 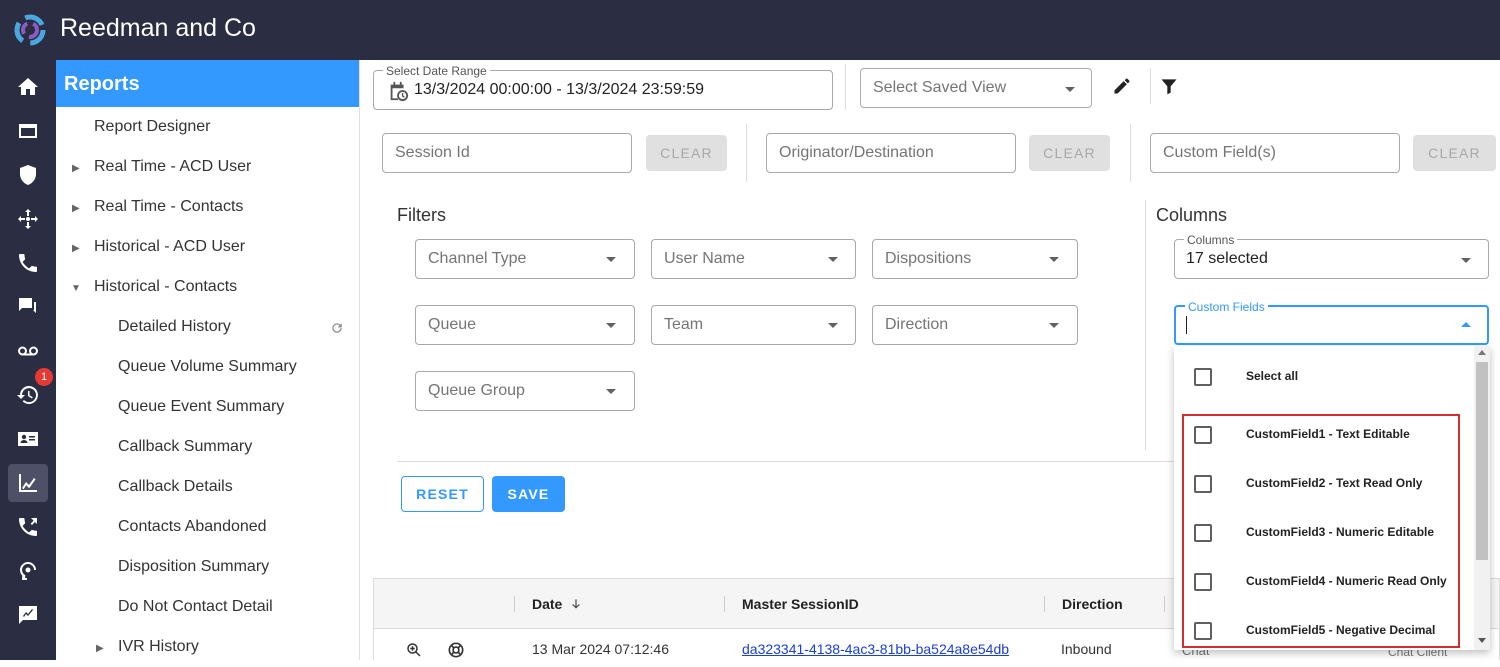 I want to click on app-title: Reedman and Co, so click(x=158, y=28).